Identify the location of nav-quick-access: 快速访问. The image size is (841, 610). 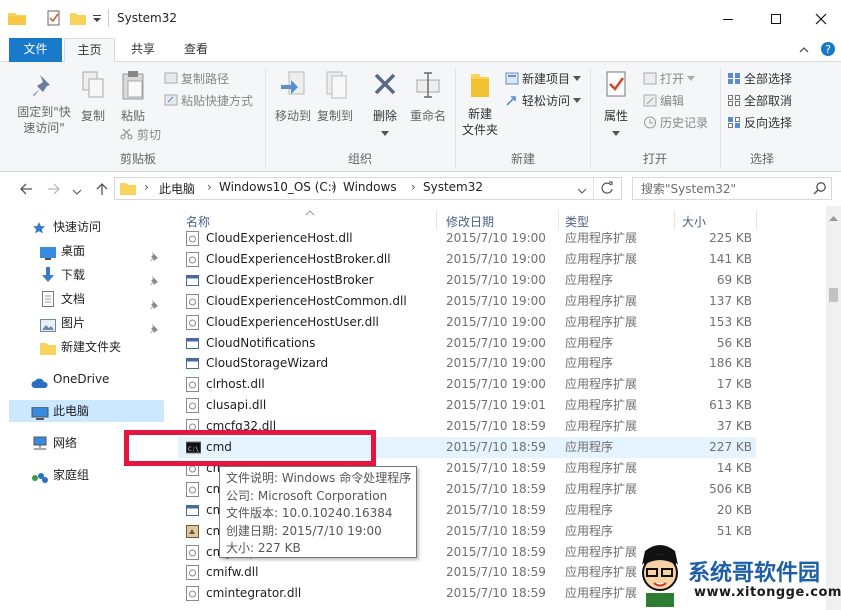
(82, 227).